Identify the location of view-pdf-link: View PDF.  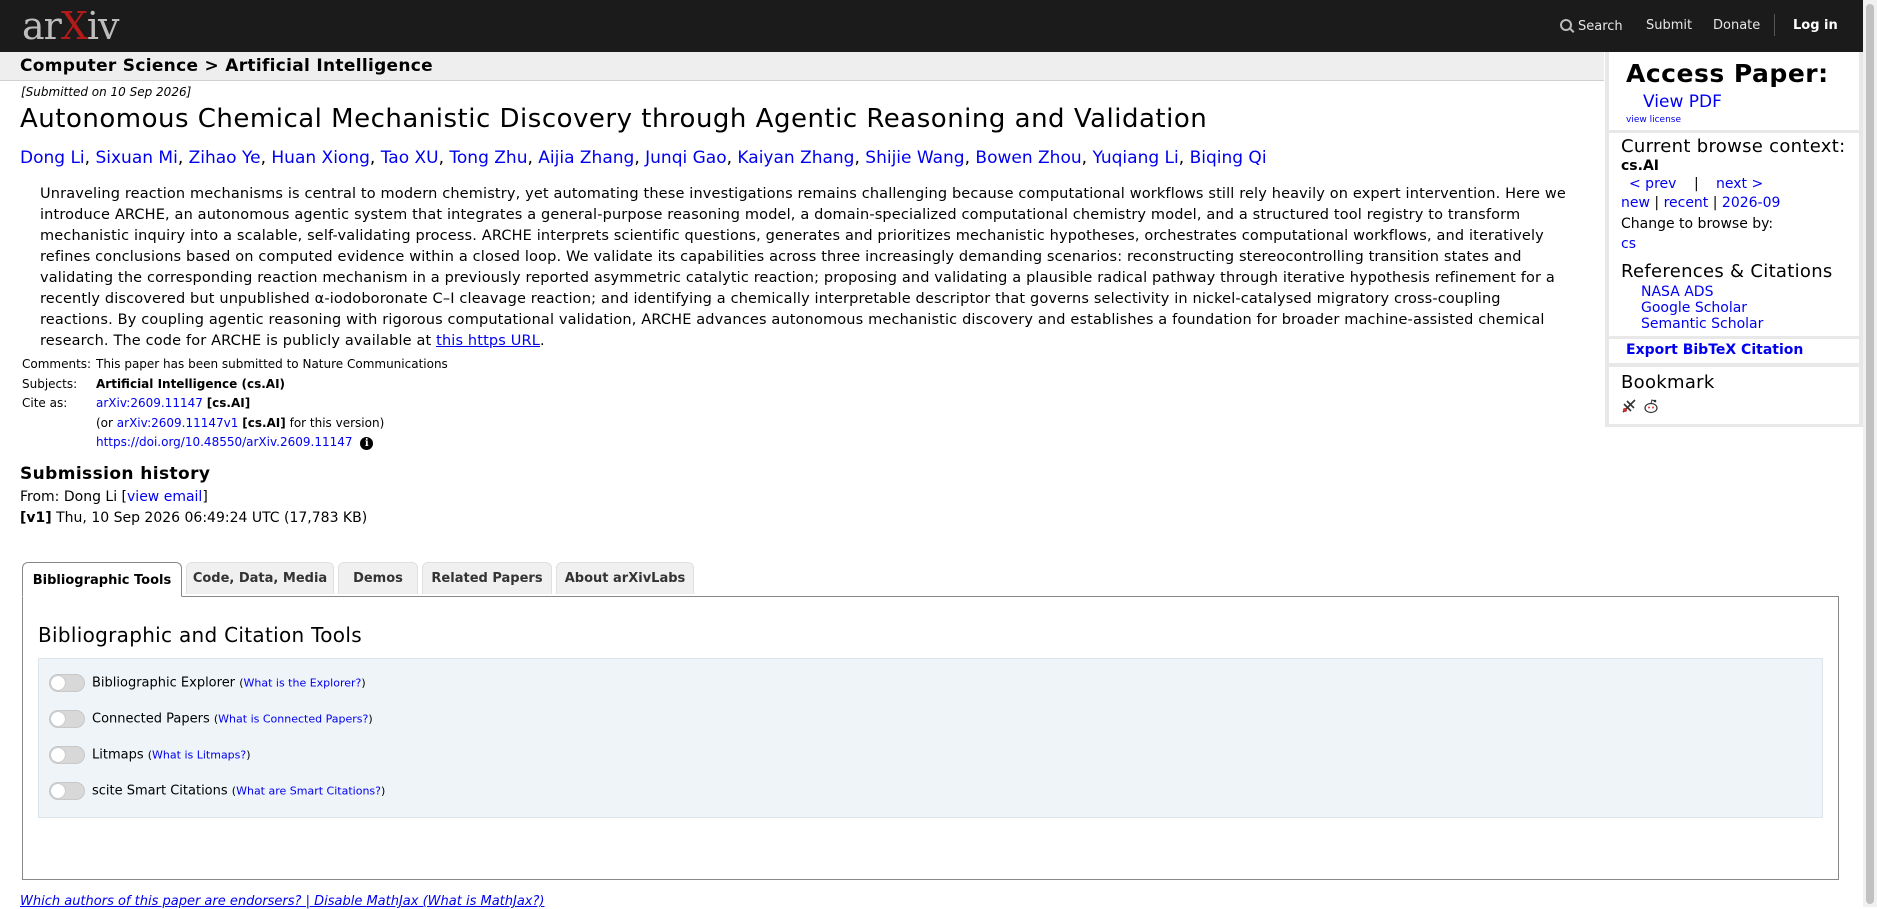
(1682, 102).